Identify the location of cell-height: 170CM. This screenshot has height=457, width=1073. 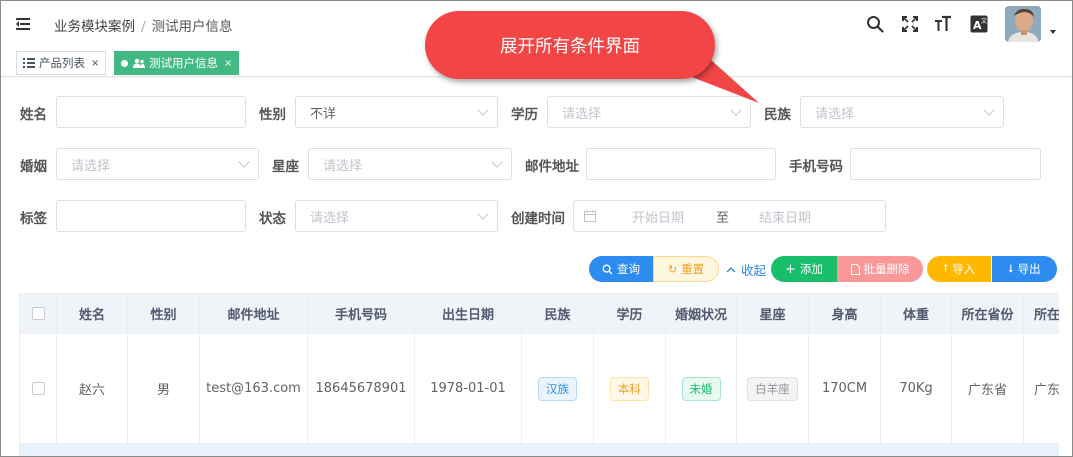
(845, 389).